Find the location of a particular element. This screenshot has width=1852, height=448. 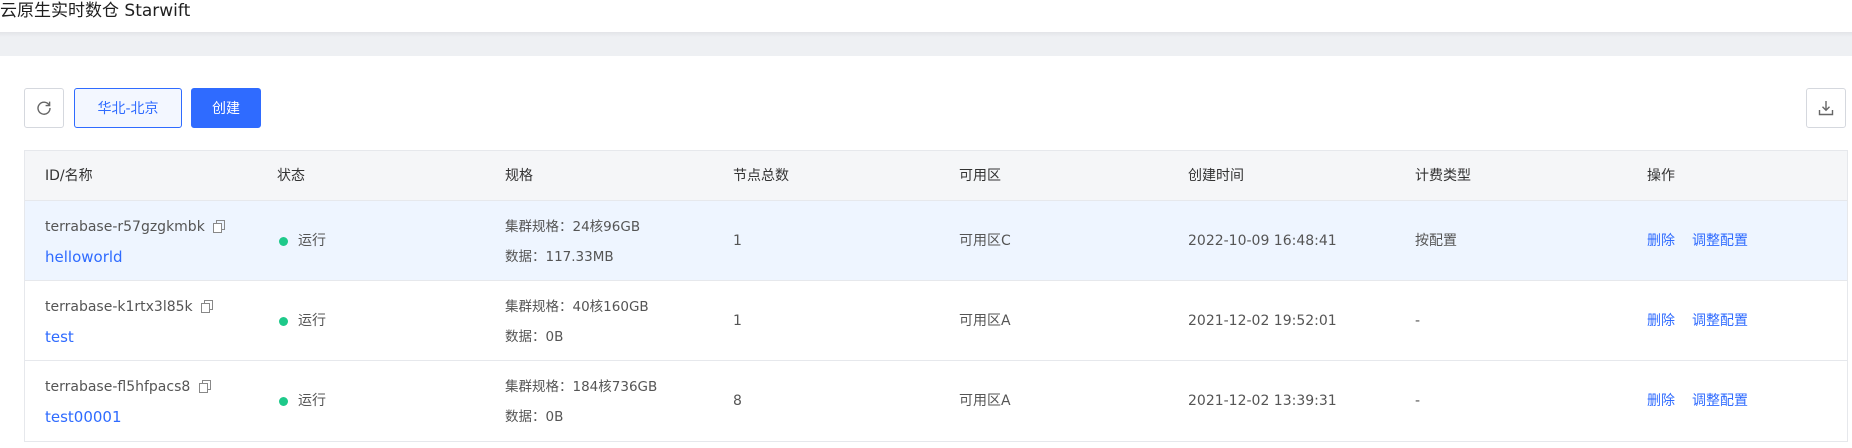

column-header-created: 创建时间 is located at coordinates (1216, 176).